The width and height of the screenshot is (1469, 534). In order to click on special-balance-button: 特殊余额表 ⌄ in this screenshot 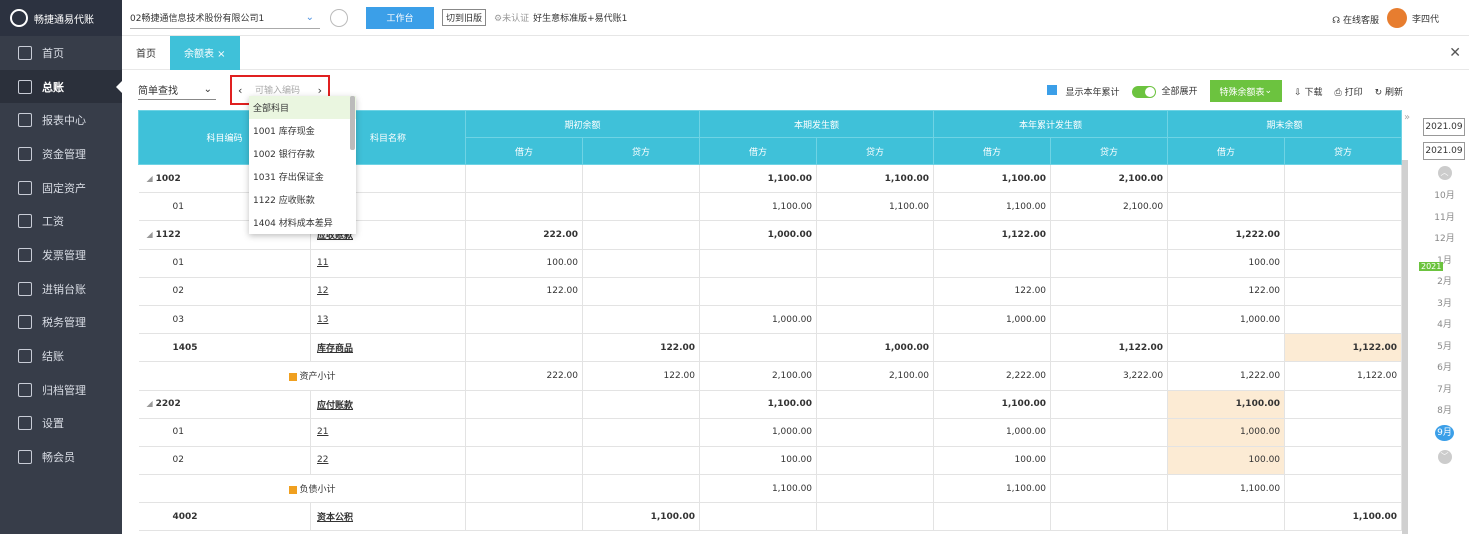, I will do `click(1246, 91)`.